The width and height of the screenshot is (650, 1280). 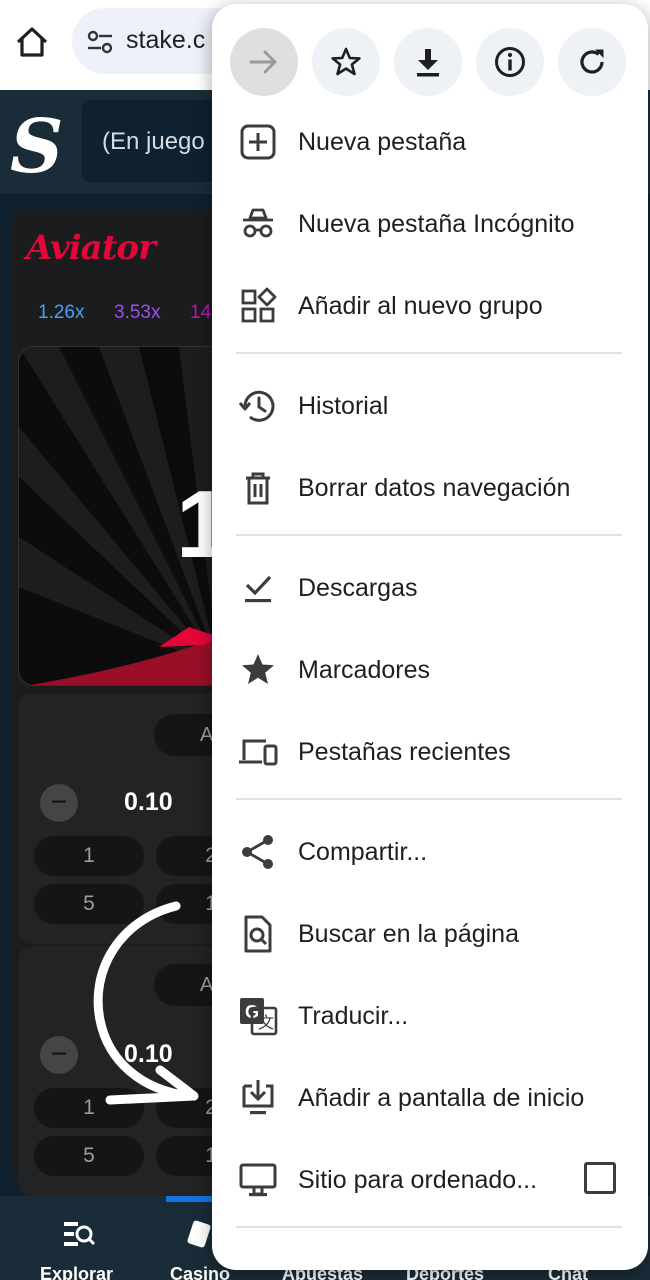 I want to click on trash-icon, so click(x=258, y=488).